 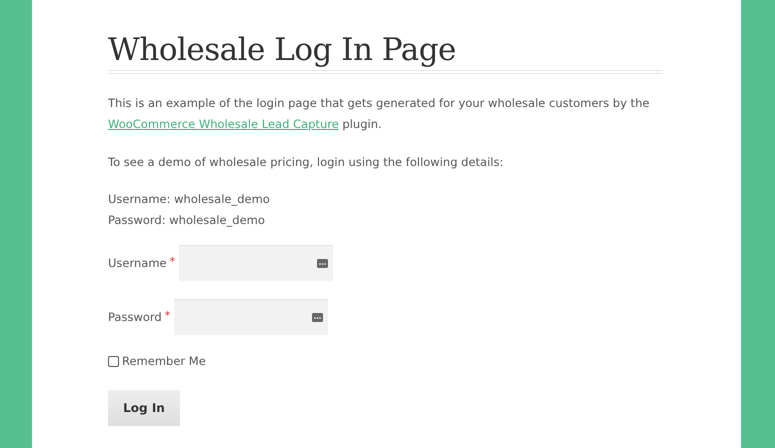 I want to click on page-title: Wholesale Log In Page, so click(x=282, y=50).